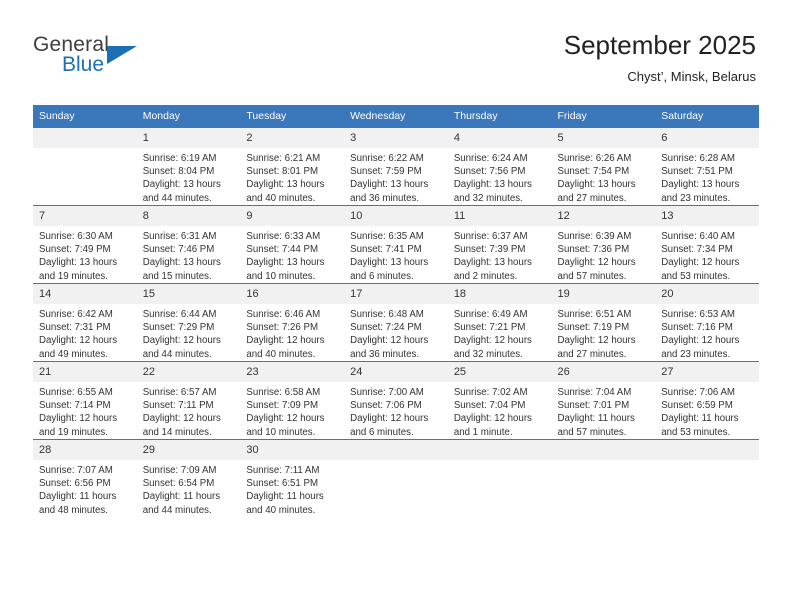 The image size is (792, 612). I want to click on day-number, so click(85, 138).